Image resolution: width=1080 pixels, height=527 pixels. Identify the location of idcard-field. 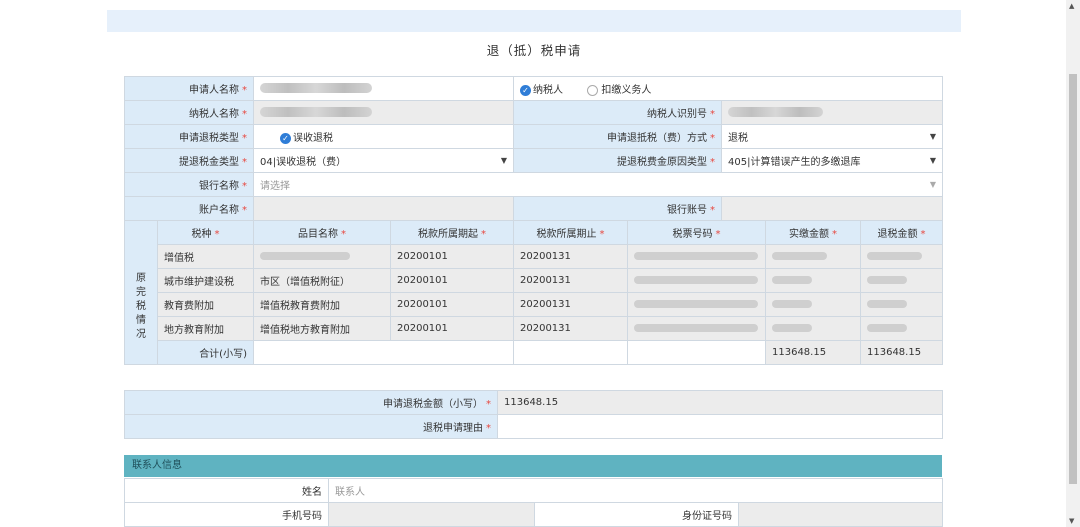
(840, 514).